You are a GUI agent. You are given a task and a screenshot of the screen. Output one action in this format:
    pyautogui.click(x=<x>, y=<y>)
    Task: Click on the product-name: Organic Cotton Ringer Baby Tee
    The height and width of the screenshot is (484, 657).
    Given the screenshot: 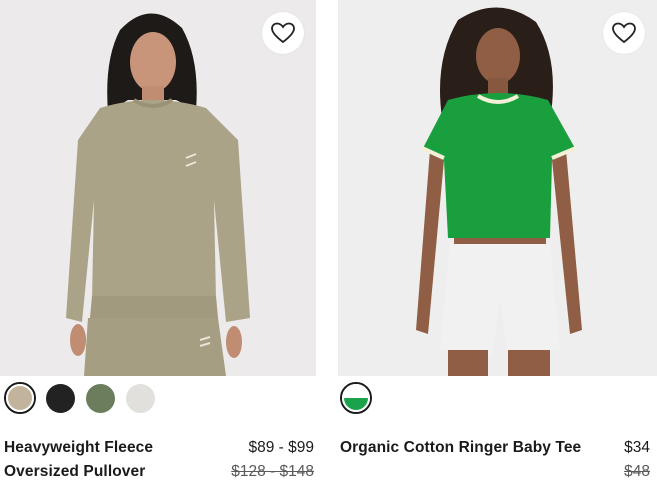 What is the action you would take?
    pyautogui.click(x=470, y=448)
    